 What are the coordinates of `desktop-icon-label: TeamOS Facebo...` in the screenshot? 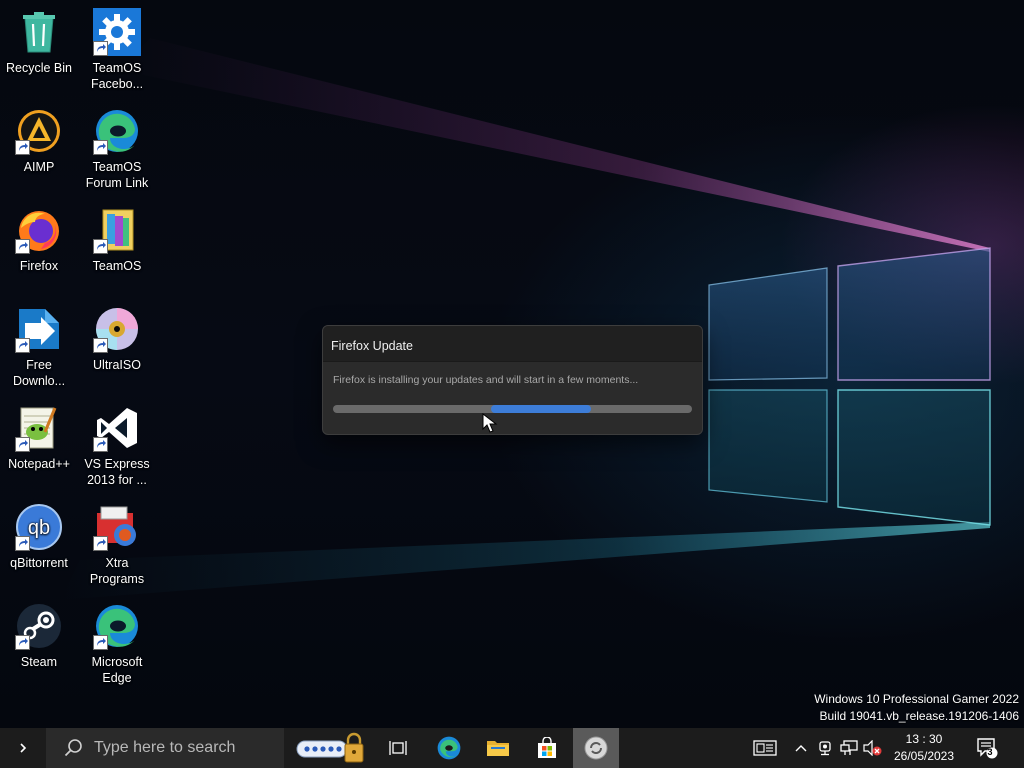 It's located at (117, 76).